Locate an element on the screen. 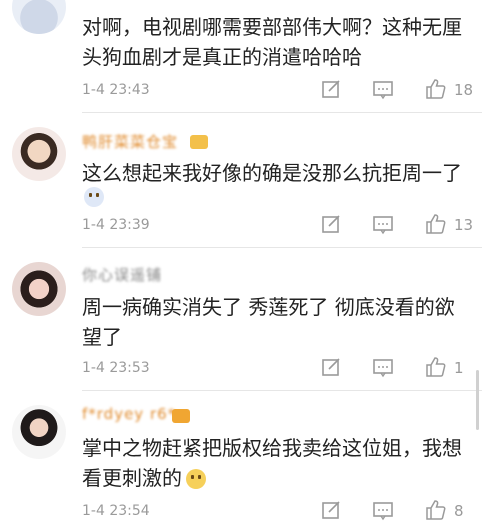  comment-time: 1-4 23:54 is located at coordinates (116, 511).